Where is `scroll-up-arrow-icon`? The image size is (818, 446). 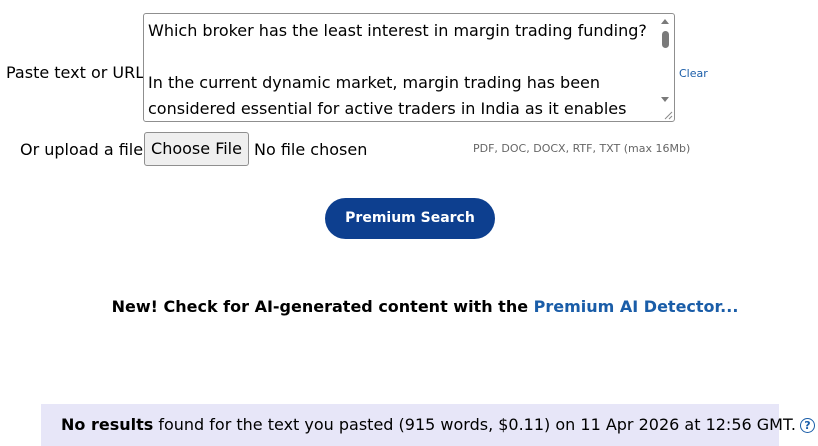
scroll-up-arrow-icon is located at coordinates (665, 21).